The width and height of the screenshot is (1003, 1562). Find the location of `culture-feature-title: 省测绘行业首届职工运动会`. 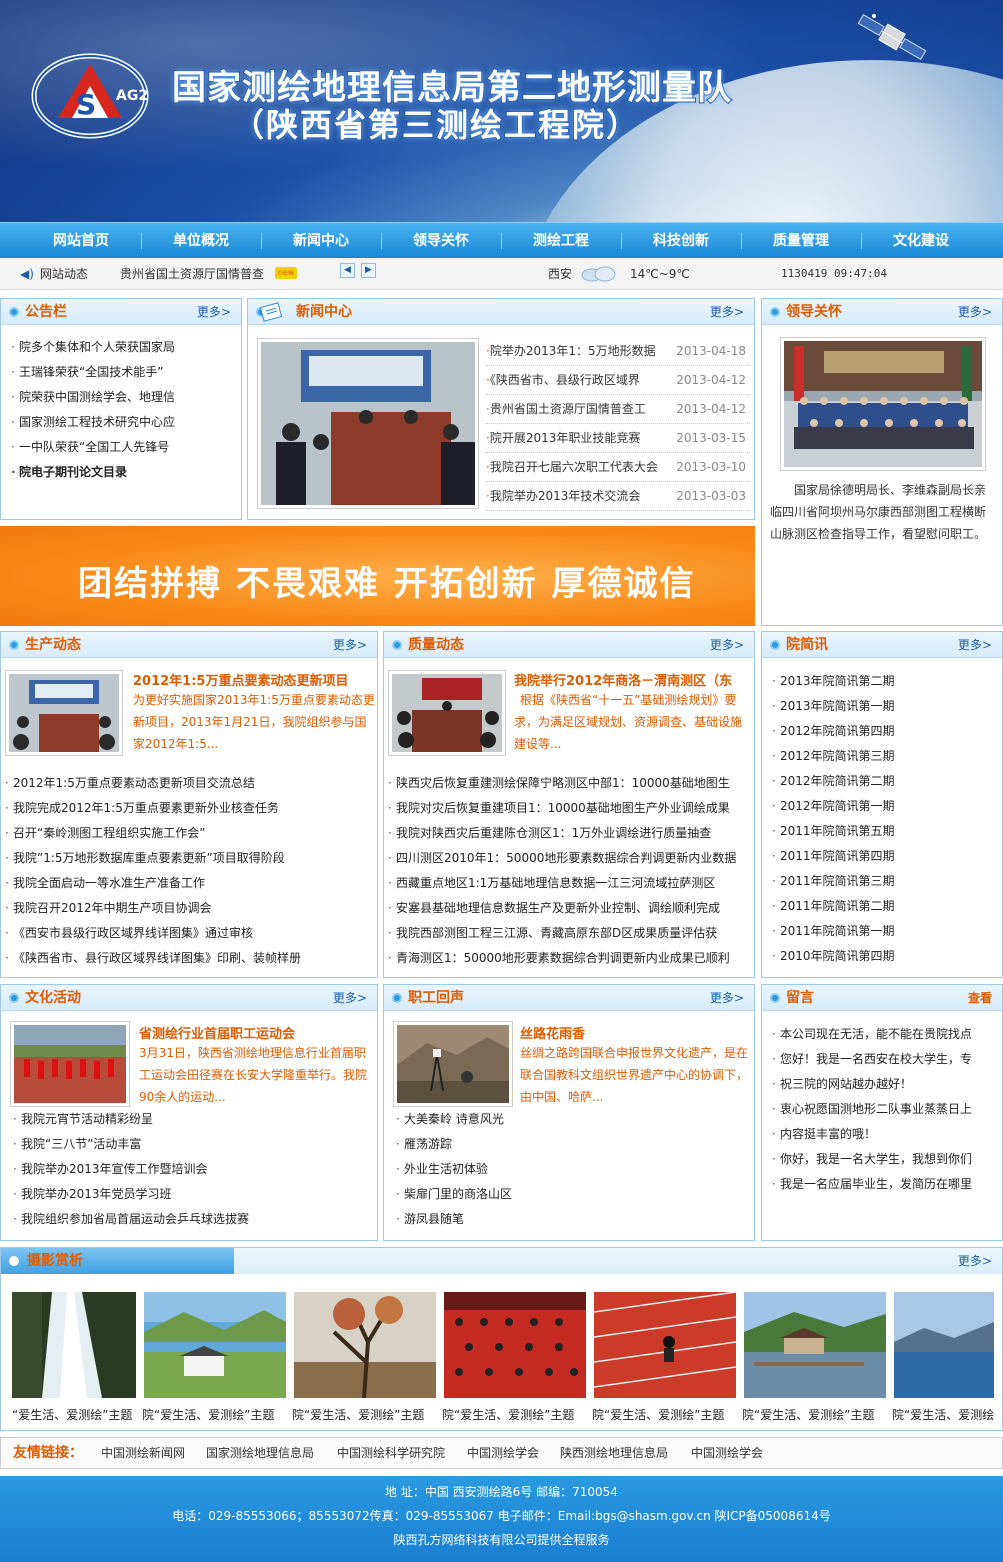

culture-feature-title: 省测绘行业首届职工运动会 is located at coordinates (257, 1032).